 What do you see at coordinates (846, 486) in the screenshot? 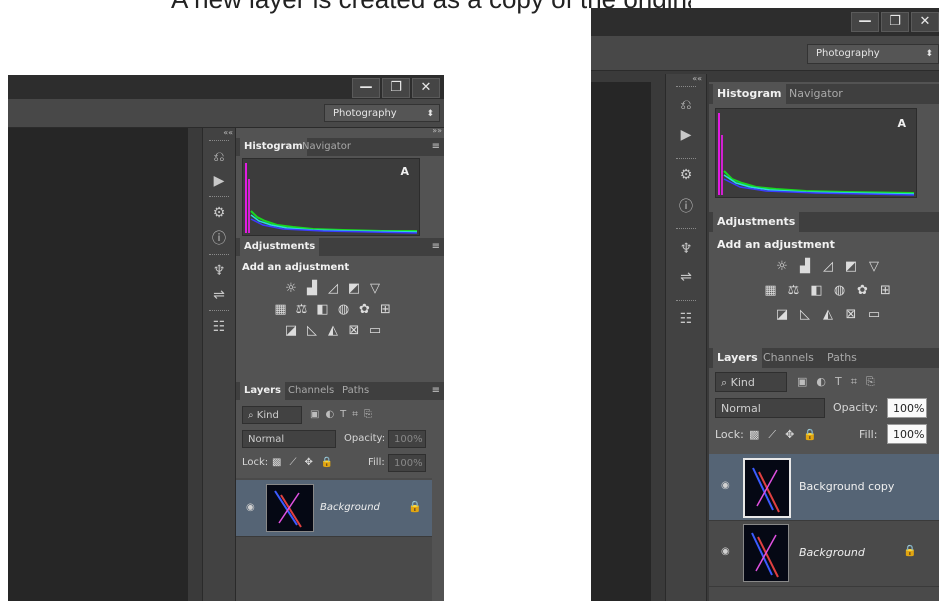
I see `layer-name: Background copy` at bounding box center [846, 486].